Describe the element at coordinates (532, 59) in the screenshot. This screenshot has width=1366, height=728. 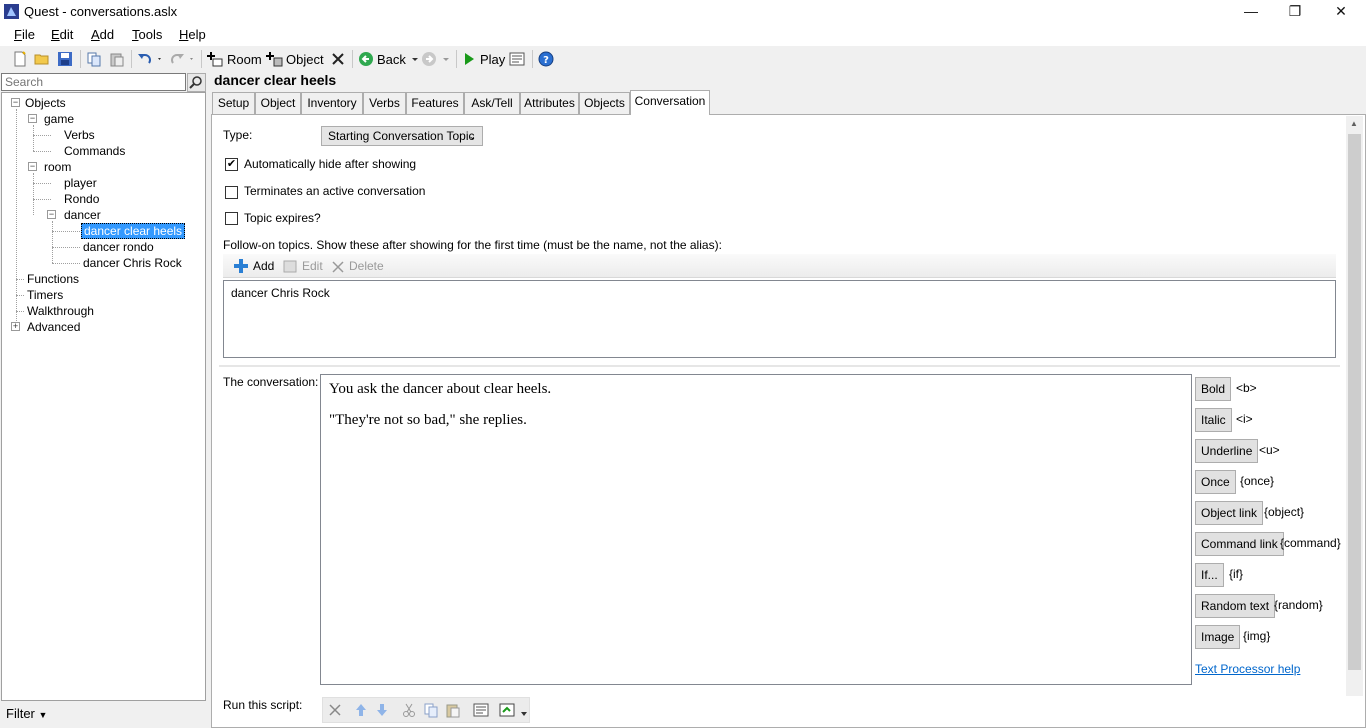
I see `toolbar-separator` at that location.